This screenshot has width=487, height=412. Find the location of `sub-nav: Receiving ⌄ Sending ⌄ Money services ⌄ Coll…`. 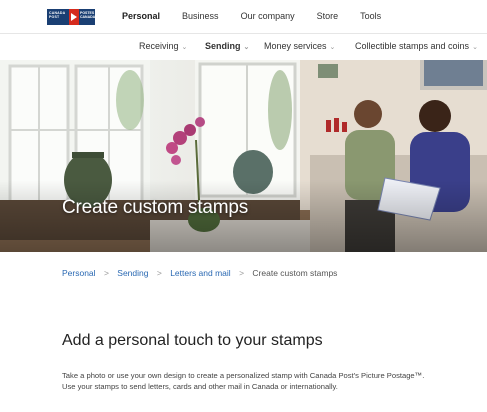

sub-nav: Receiving ⌄ Sending ⌄ Money services ⌄ Coll… is located at coordinates (243, 47).